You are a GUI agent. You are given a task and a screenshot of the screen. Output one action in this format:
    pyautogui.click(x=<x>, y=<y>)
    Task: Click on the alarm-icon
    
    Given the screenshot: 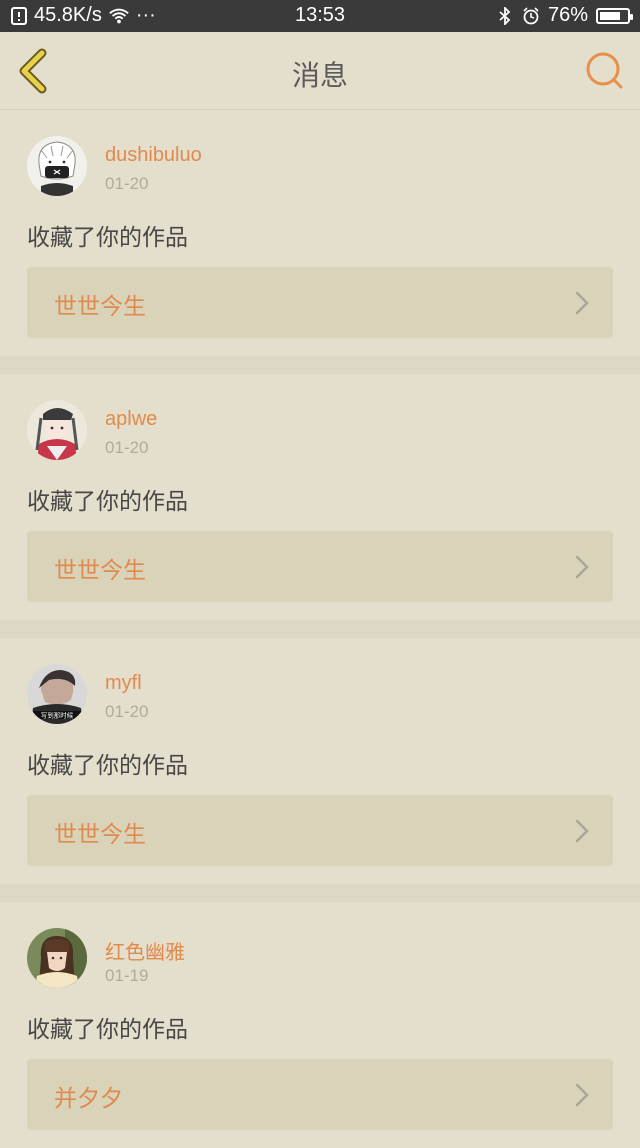 What is the action you would take?
    pyautogui.click(x=531, y=15)
    